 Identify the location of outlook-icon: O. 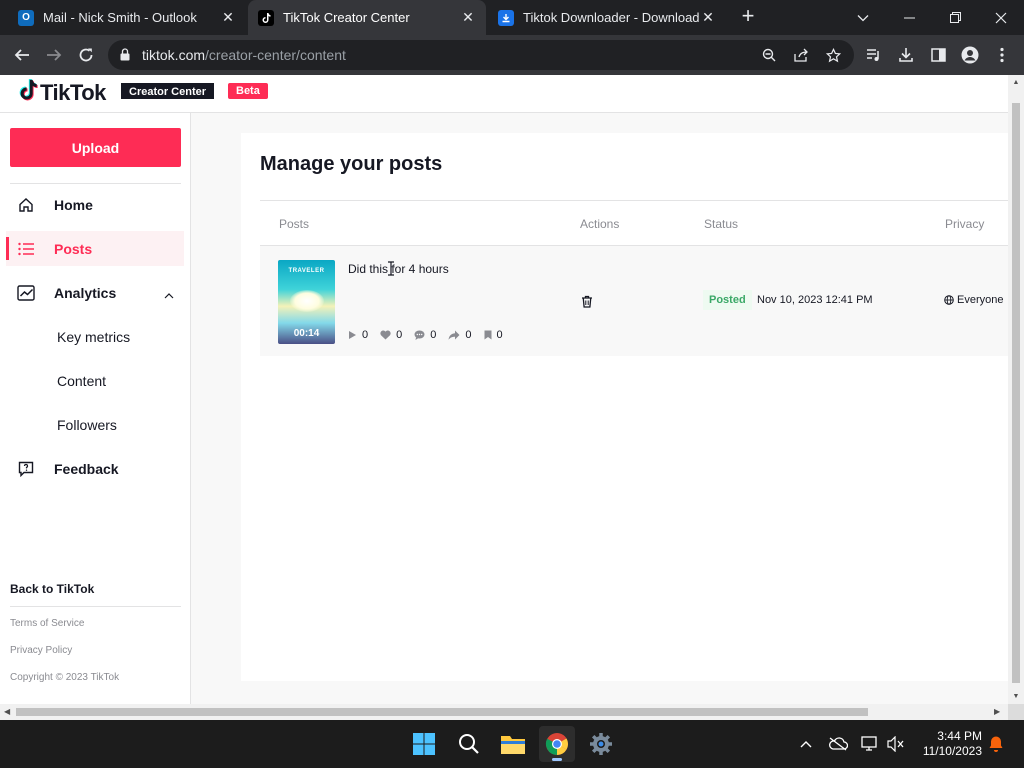
(26, 17).